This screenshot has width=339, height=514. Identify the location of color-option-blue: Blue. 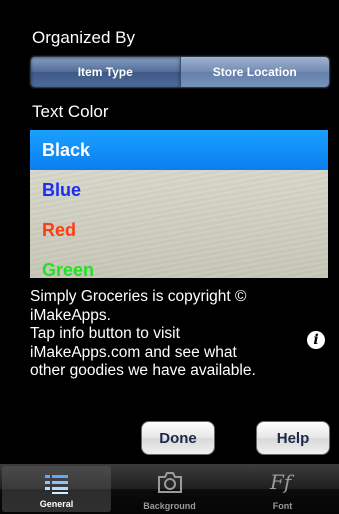
(179, 190).